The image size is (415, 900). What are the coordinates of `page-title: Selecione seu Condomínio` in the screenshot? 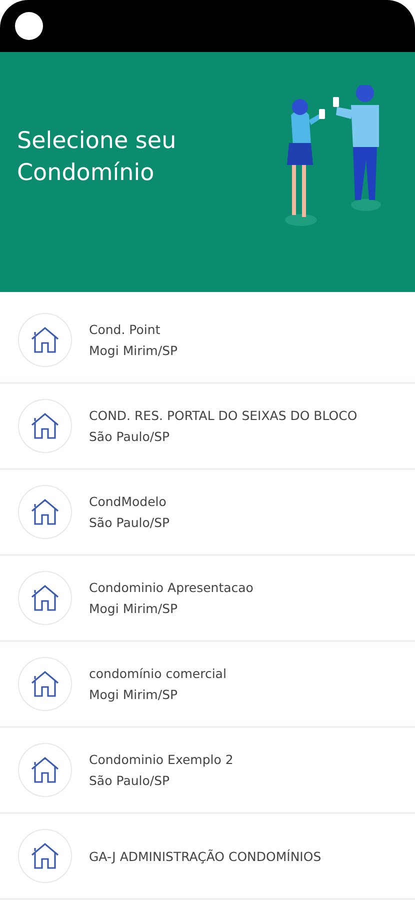 It's located at (97, 157).